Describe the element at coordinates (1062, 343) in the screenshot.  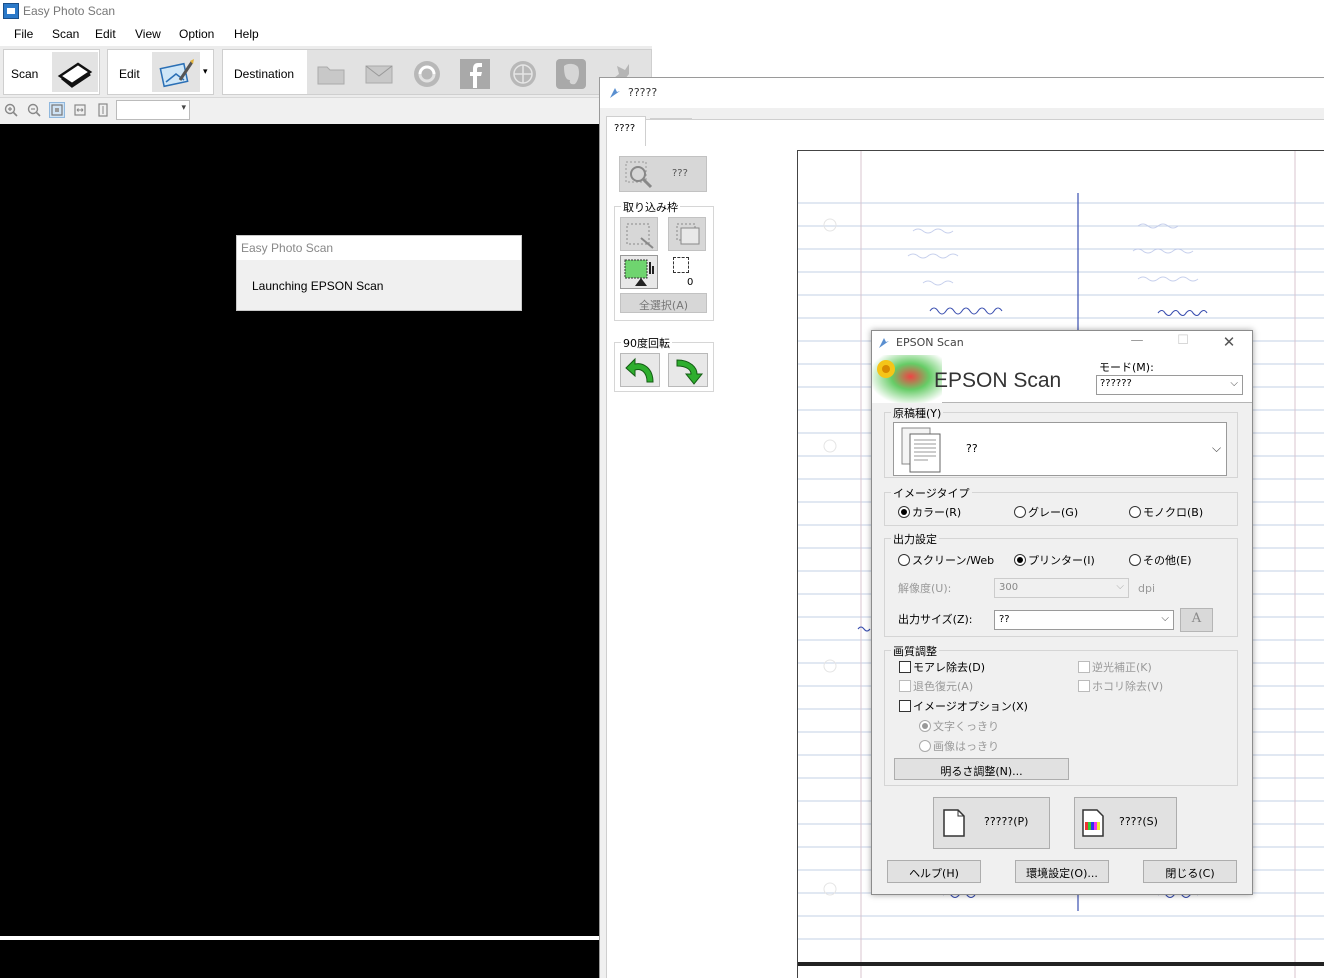
I see `epson-title-bar: EPSON Scan — ☐ ✕` at that location.